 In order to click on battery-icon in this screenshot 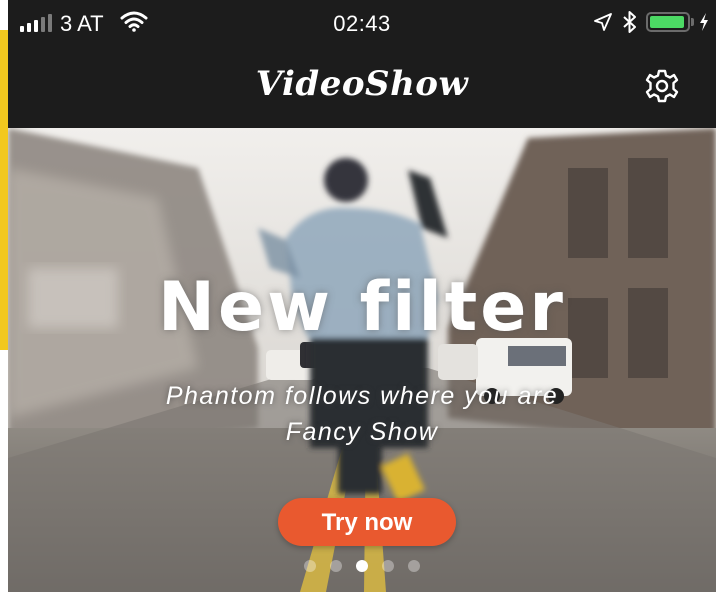, I will do `click(668, 22)`.